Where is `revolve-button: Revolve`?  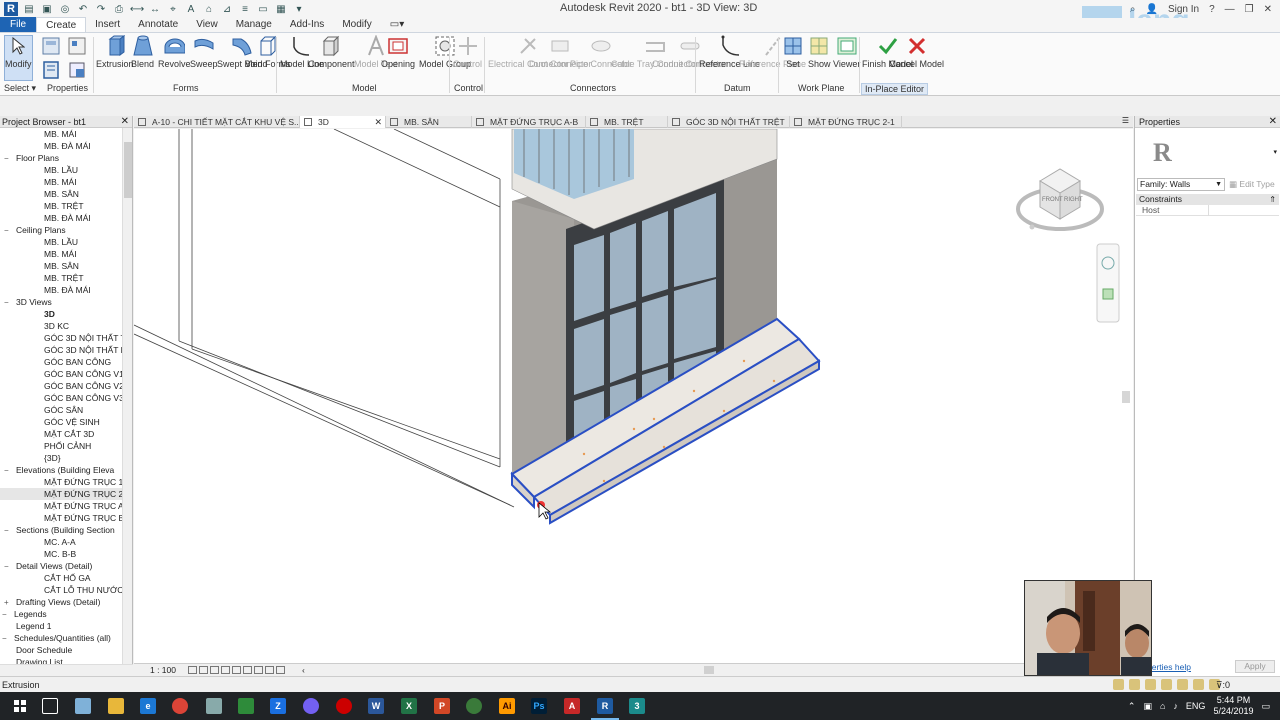
revolve-button: Revolve is located at coordinates (174, 52).